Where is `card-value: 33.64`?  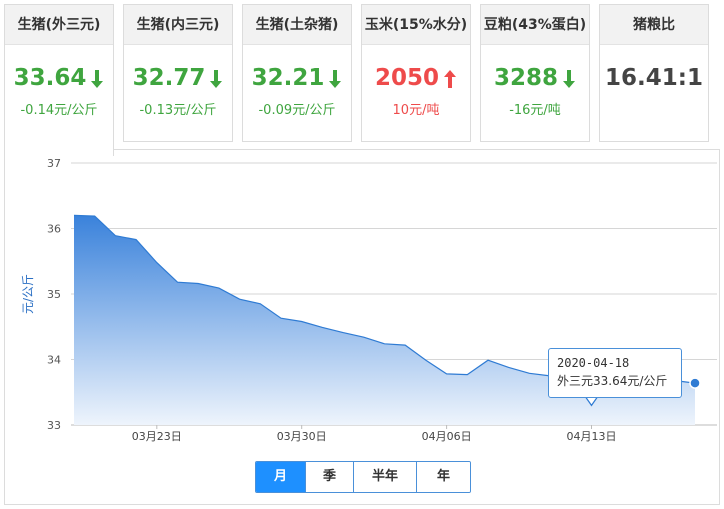 card-value: 33.64 is located at coordinates (50, 78).